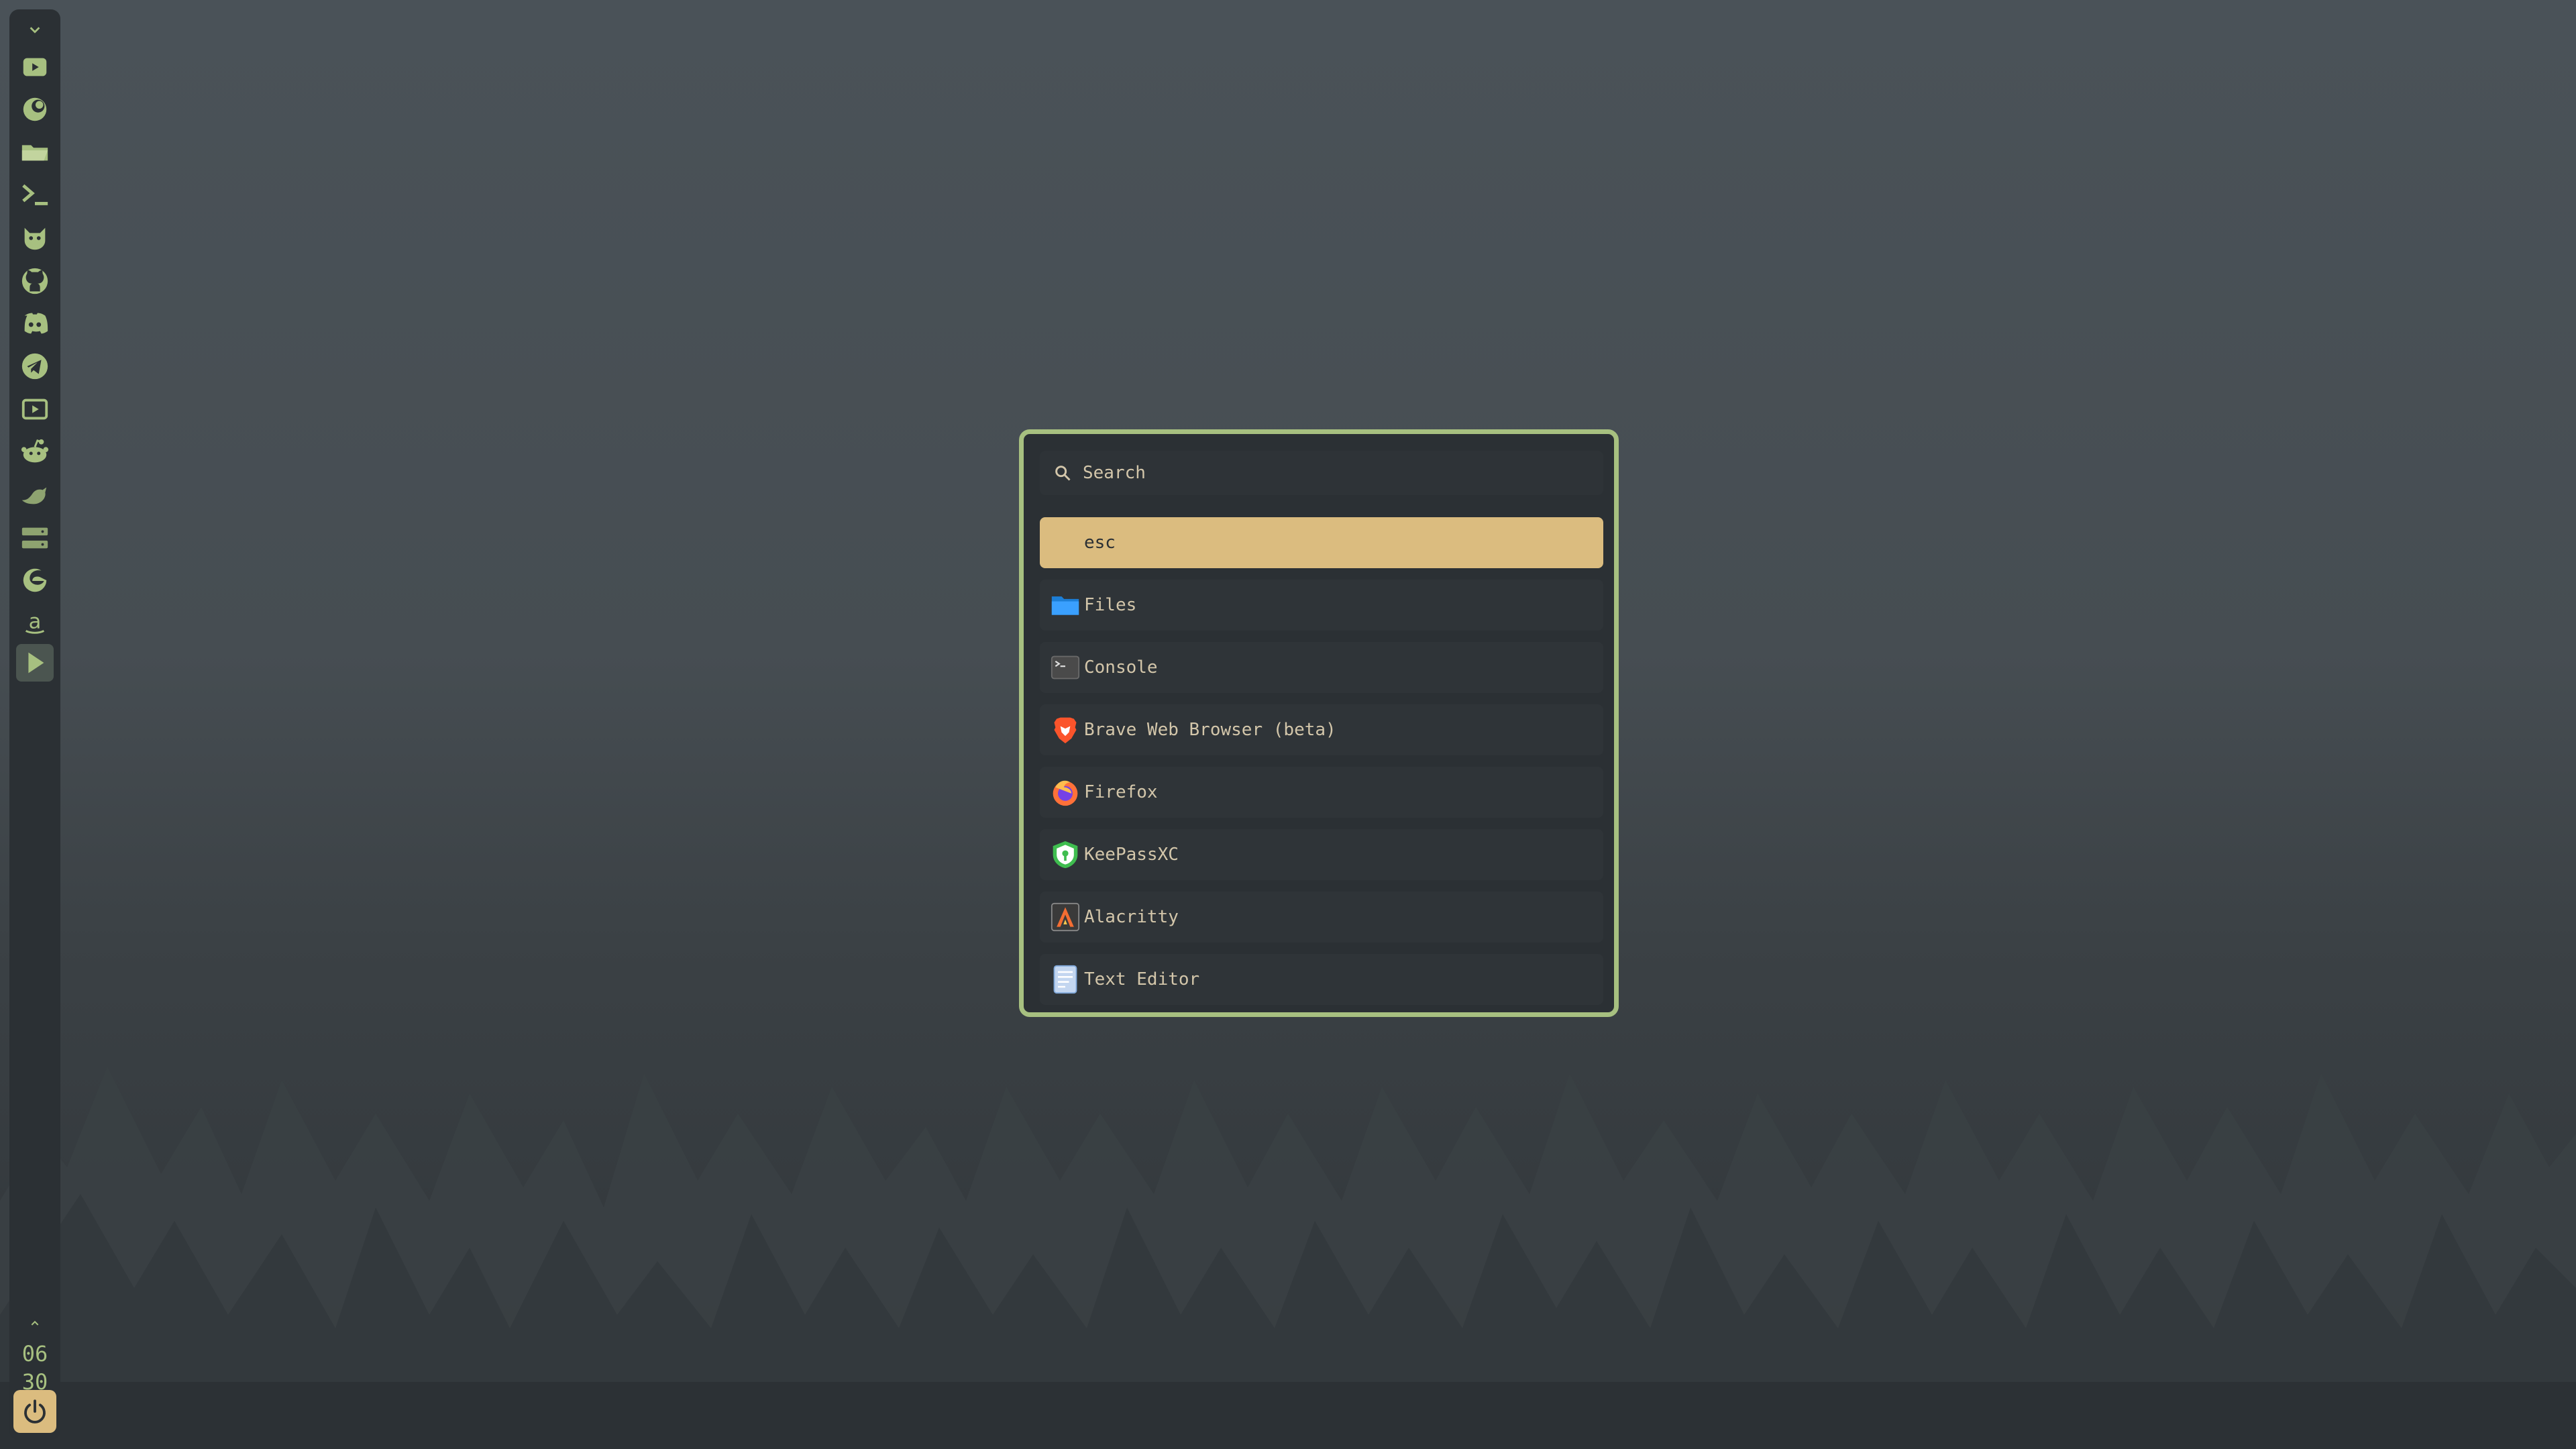 This screenshot has height=1449, width=2576. Describe the element at coordinates (34, 1353) in the screenshot. I see `clock-hour: 06` at that location.